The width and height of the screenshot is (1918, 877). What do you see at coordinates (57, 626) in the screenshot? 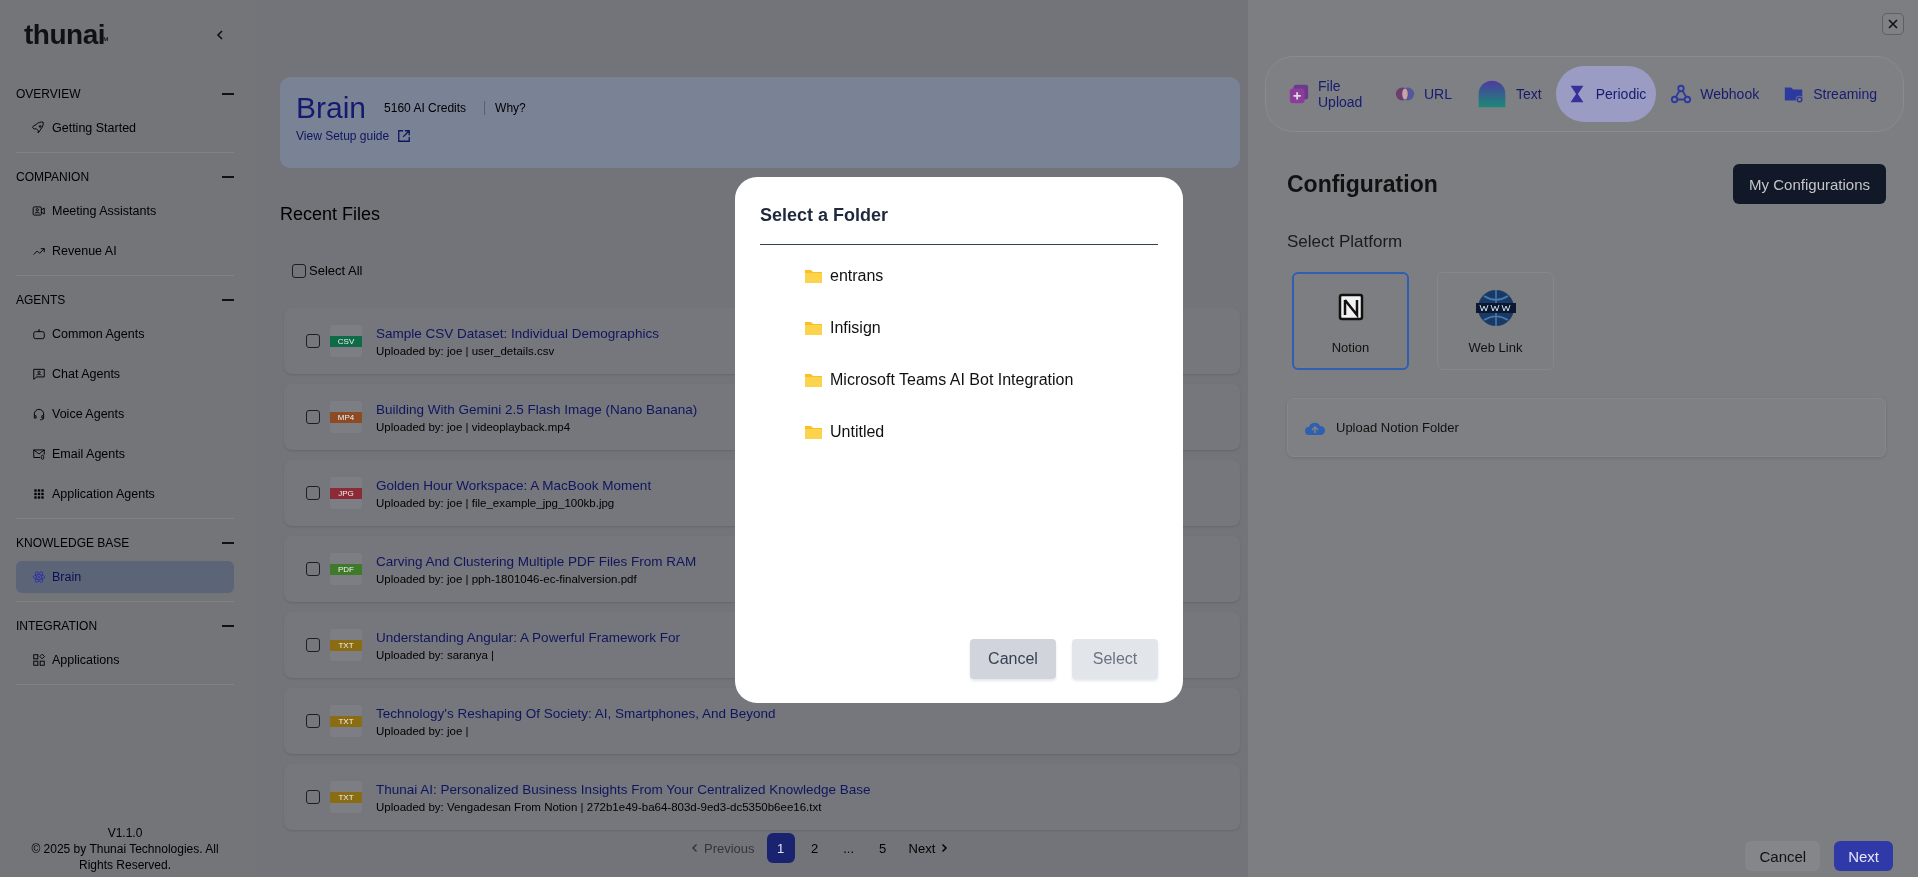
I see `section-title: INTEGRATION` at bounding box center [57, 626].